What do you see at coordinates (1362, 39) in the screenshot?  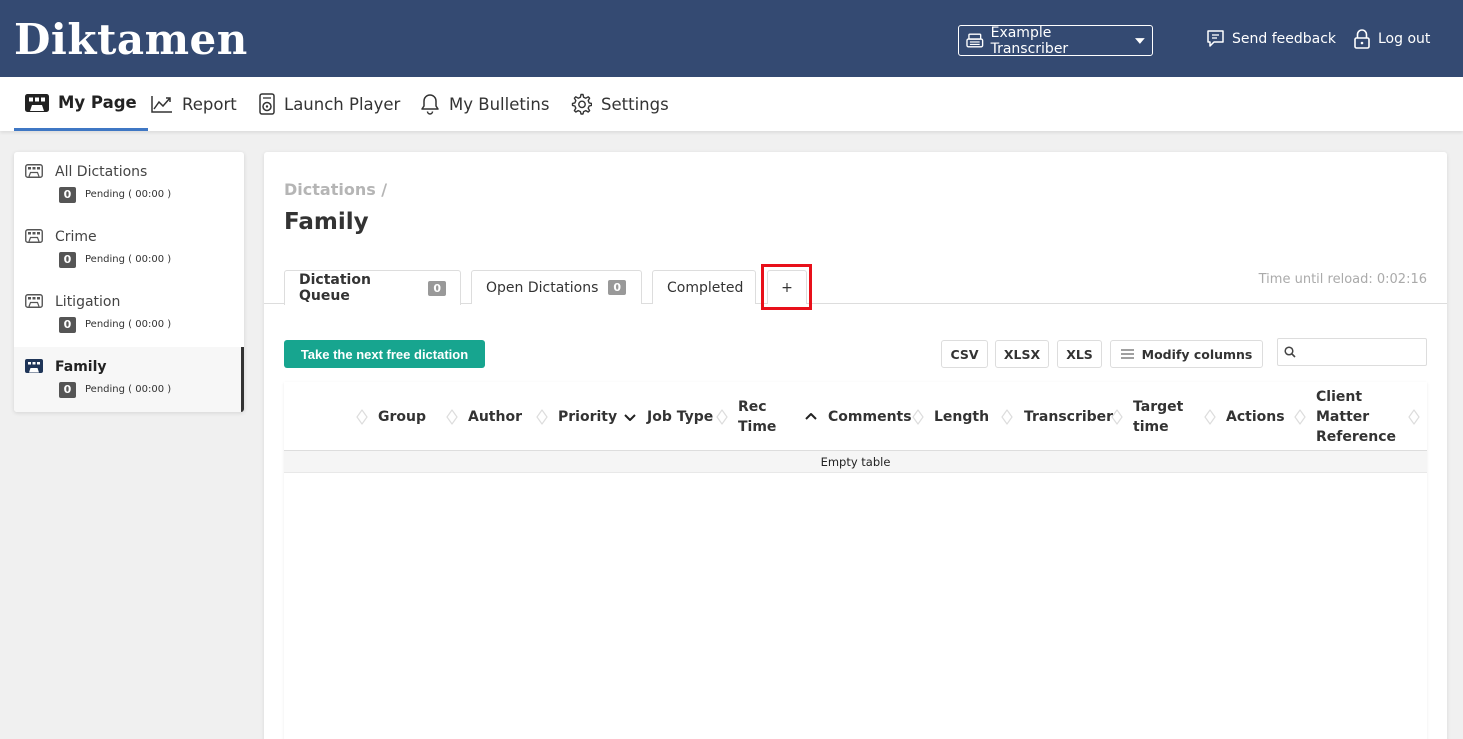 I see `lock-icon` at bounding box center [1362, 39].